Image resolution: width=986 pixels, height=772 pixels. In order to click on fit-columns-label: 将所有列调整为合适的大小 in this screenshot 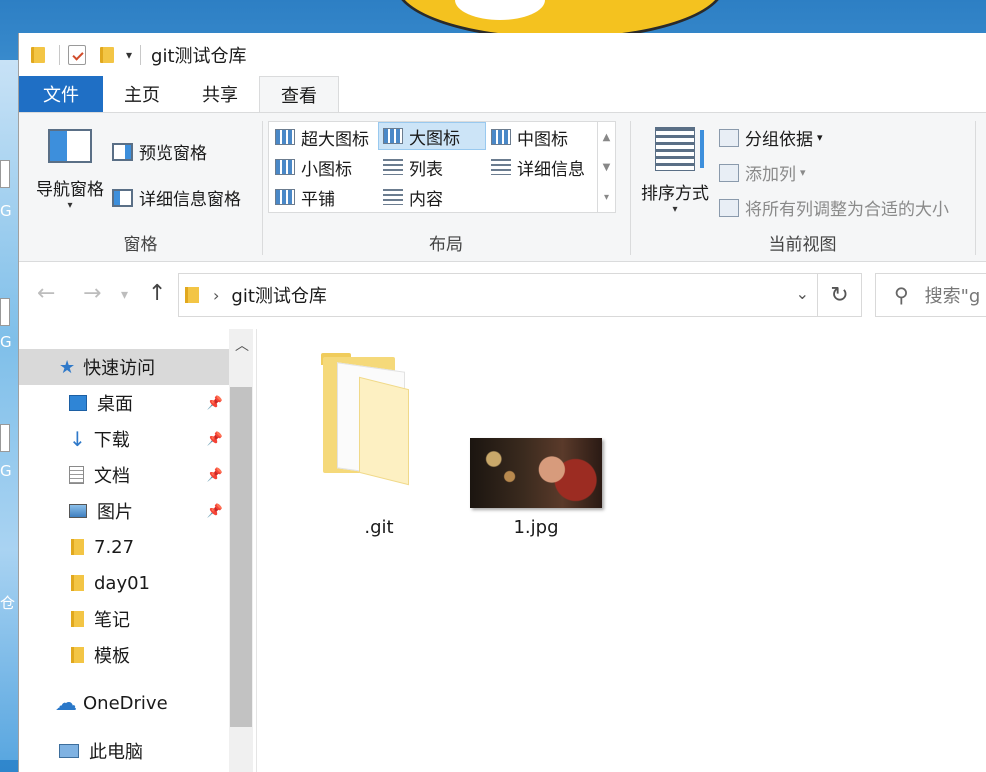, I will do `click(847, 210)`.